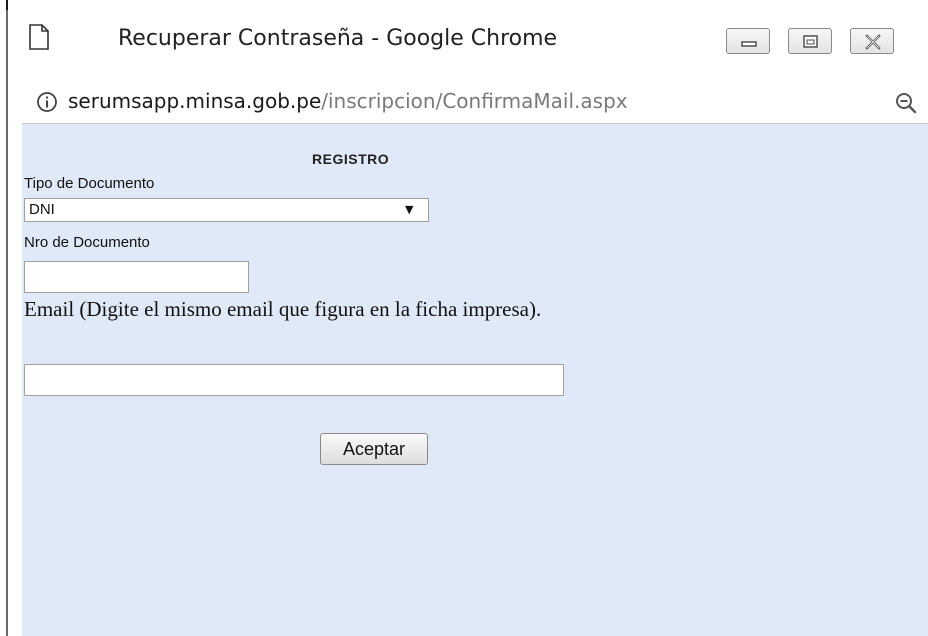 The image size is (928, 636). I want to click on close-button, so click(872, 41).